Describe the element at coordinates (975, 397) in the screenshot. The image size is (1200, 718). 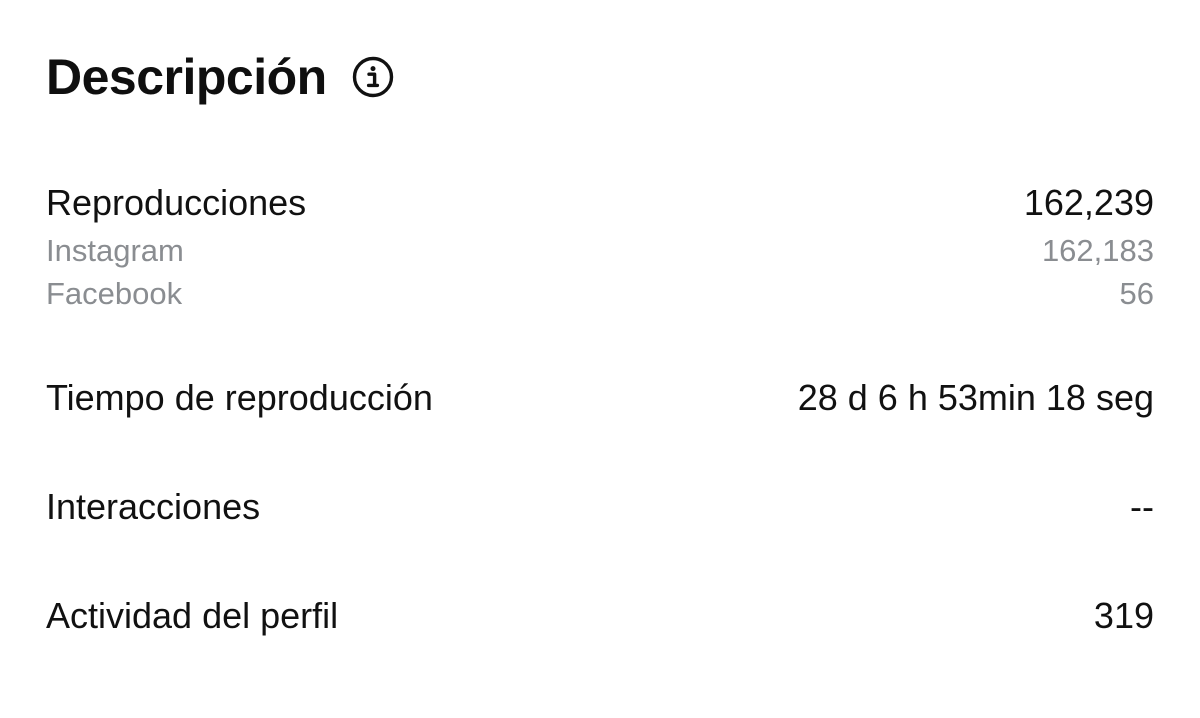
I see `metric-value: 28 d 6 h 53min 18 seg` at that location.